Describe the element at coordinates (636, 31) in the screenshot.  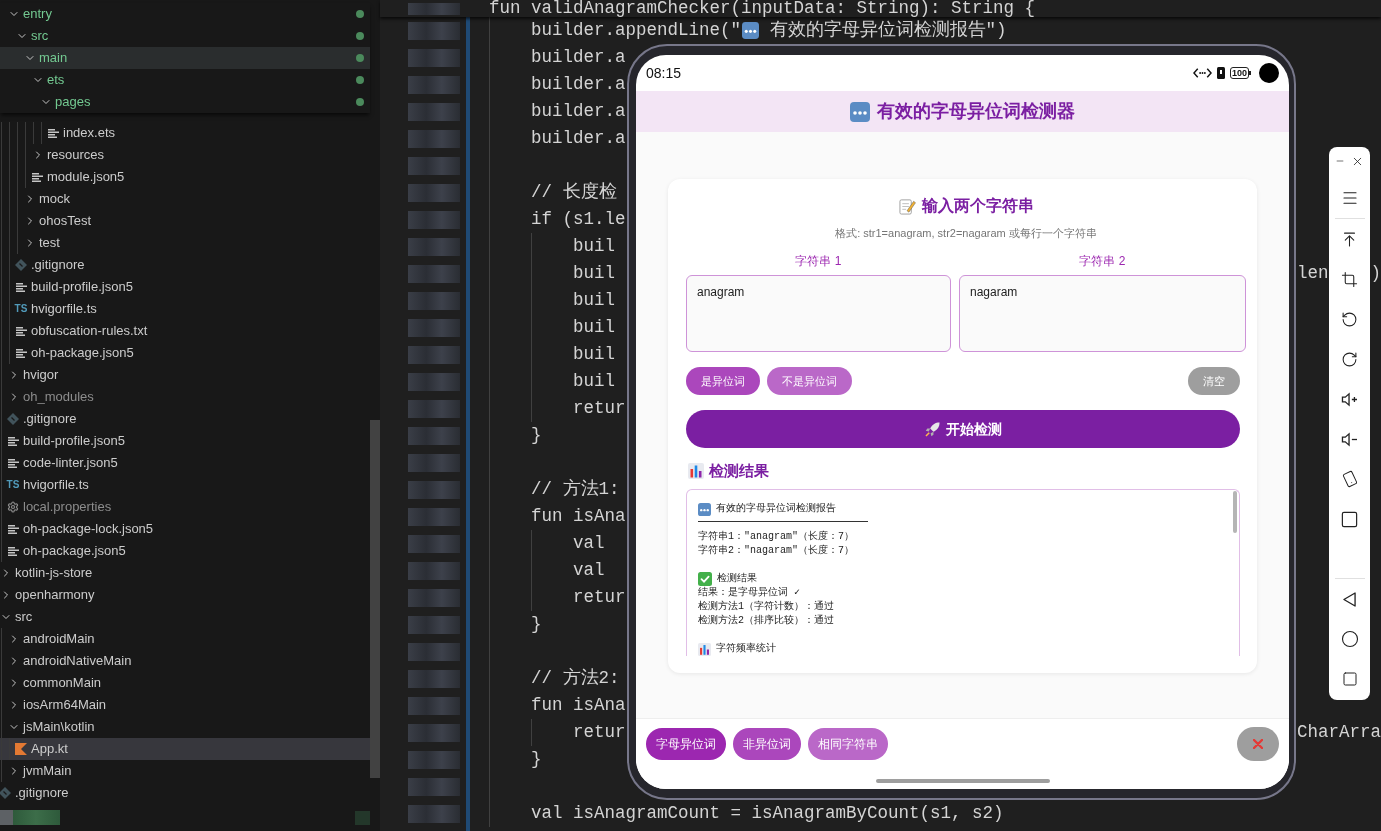
I see `code-text: builder.appendLine("` at that location.